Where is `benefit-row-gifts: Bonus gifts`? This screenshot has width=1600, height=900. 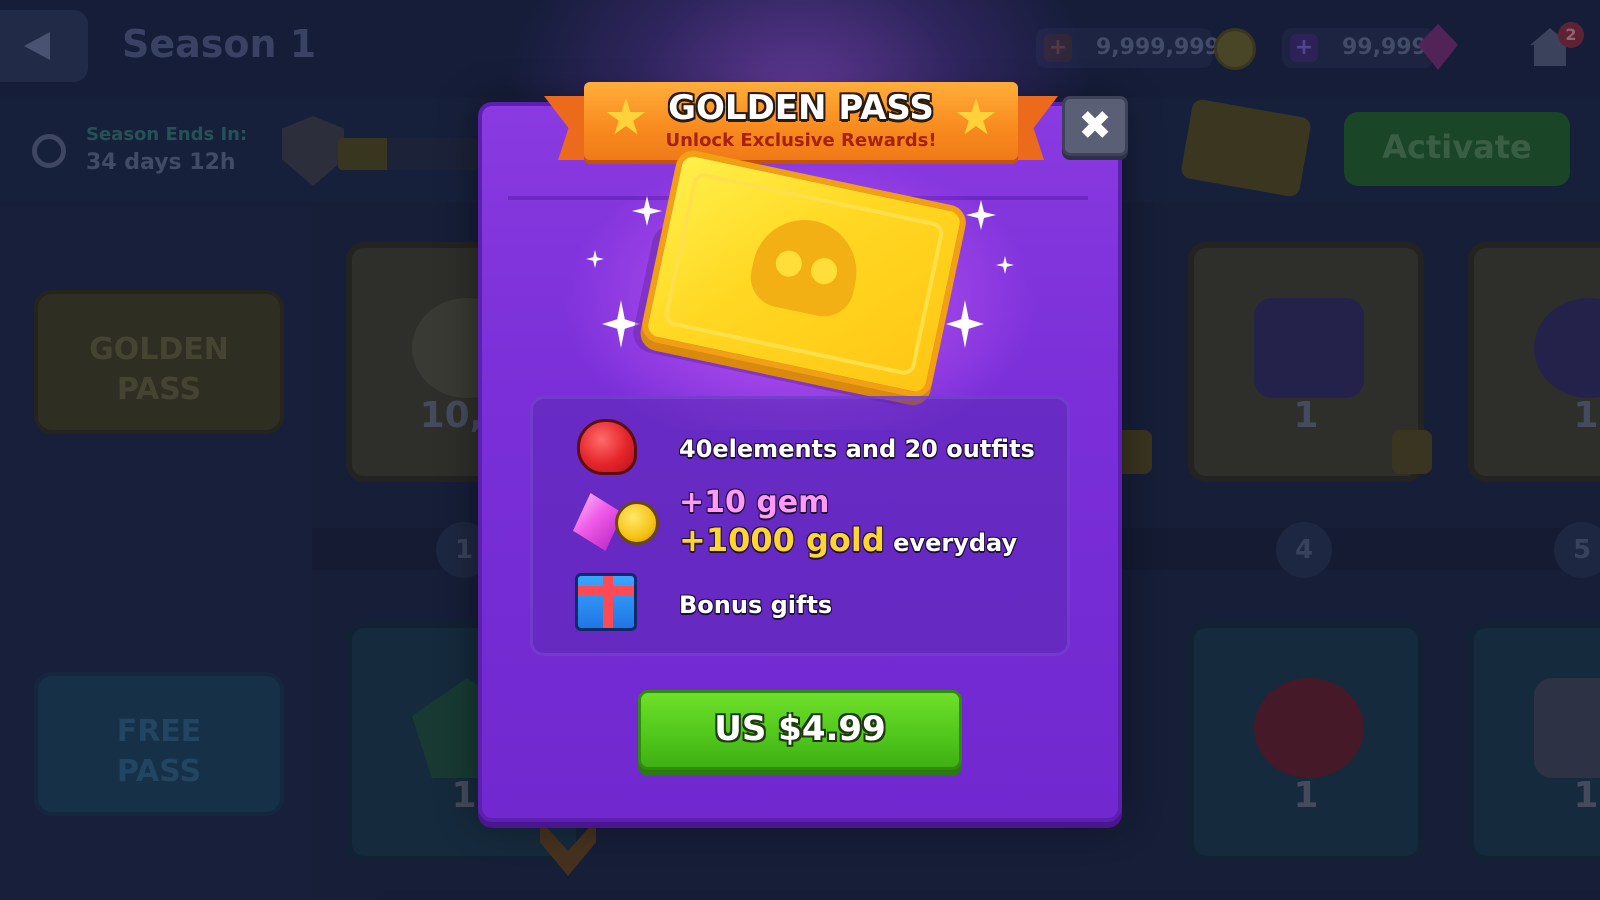 benefit-row-gifts: Bonus gifts is located at coordinates (803, 607).